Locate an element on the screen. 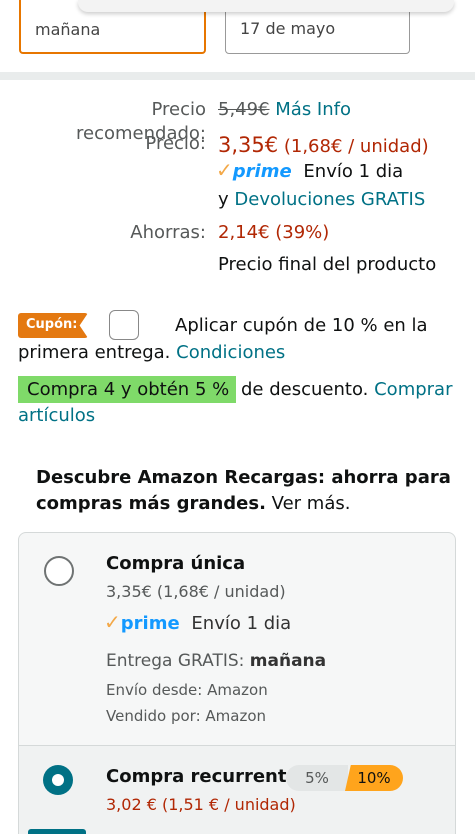 Image resolution: width=475 pixels, height=834 pixels. recargas-heading: Descubre Amazon Recargas: ahorra para is located at coordinates (243, 477).